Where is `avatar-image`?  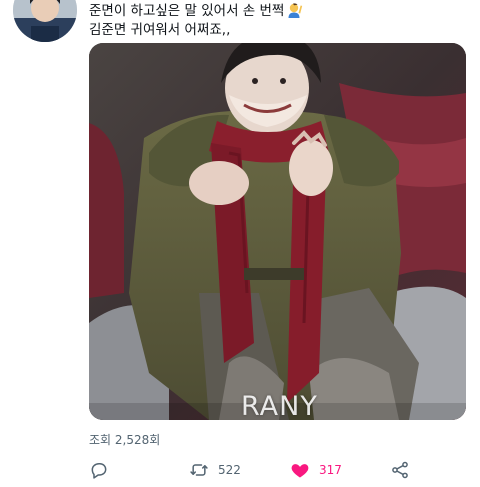 avatar-image is located at coordinates (45, 21).